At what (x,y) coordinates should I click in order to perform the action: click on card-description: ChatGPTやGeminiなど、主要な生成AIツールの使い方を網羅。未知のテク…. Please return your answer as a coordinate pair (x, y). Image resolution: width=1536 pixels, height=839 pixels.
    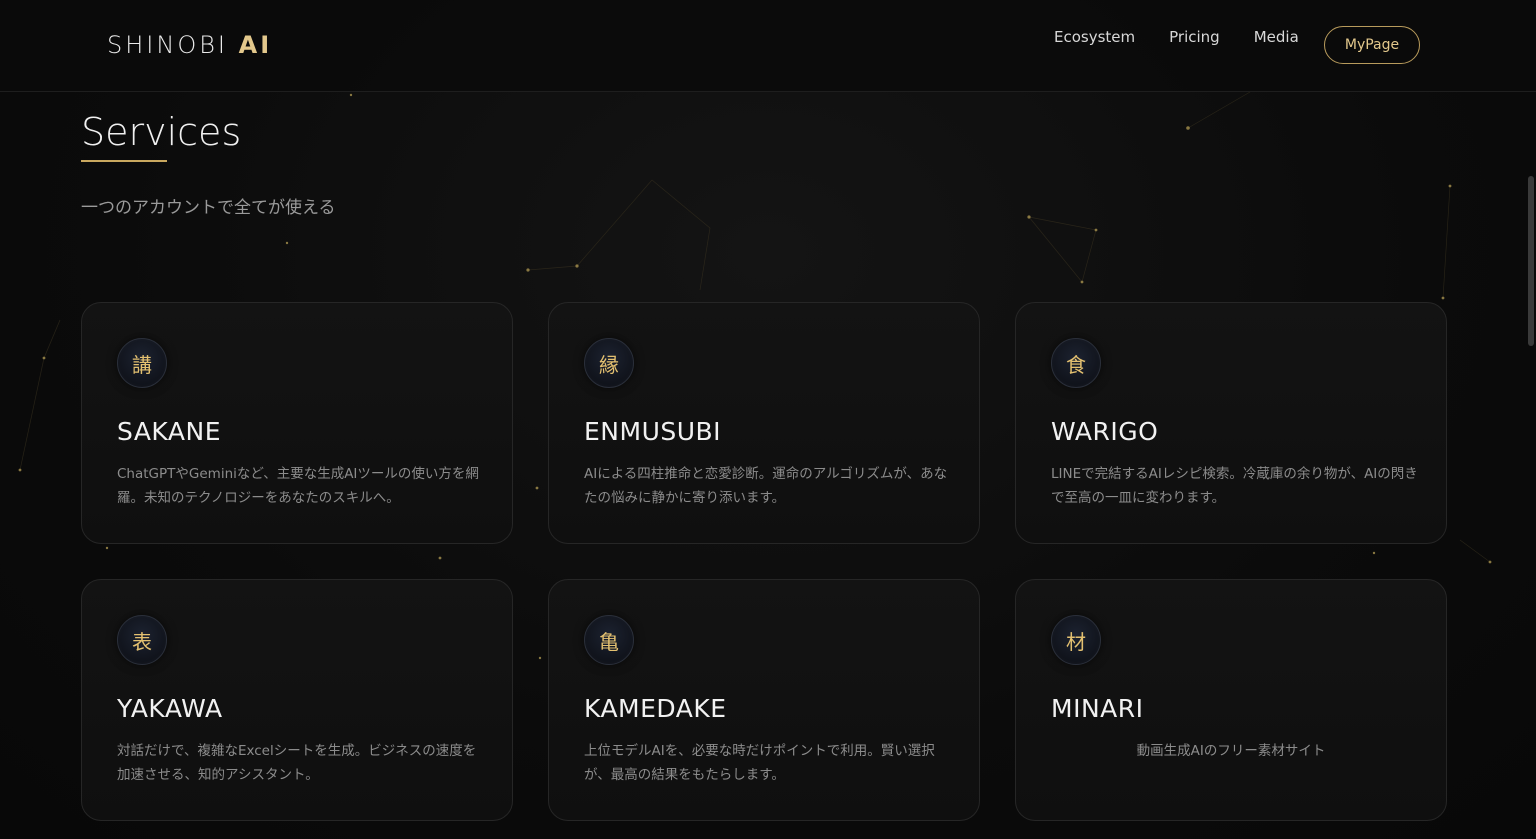
    Looking at the image, I should click on (298, 486).